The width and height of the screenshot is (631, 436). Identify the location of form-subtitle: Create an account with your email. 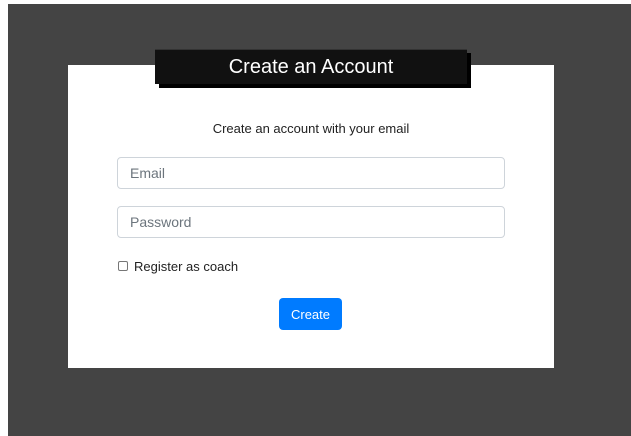
(311, 128).